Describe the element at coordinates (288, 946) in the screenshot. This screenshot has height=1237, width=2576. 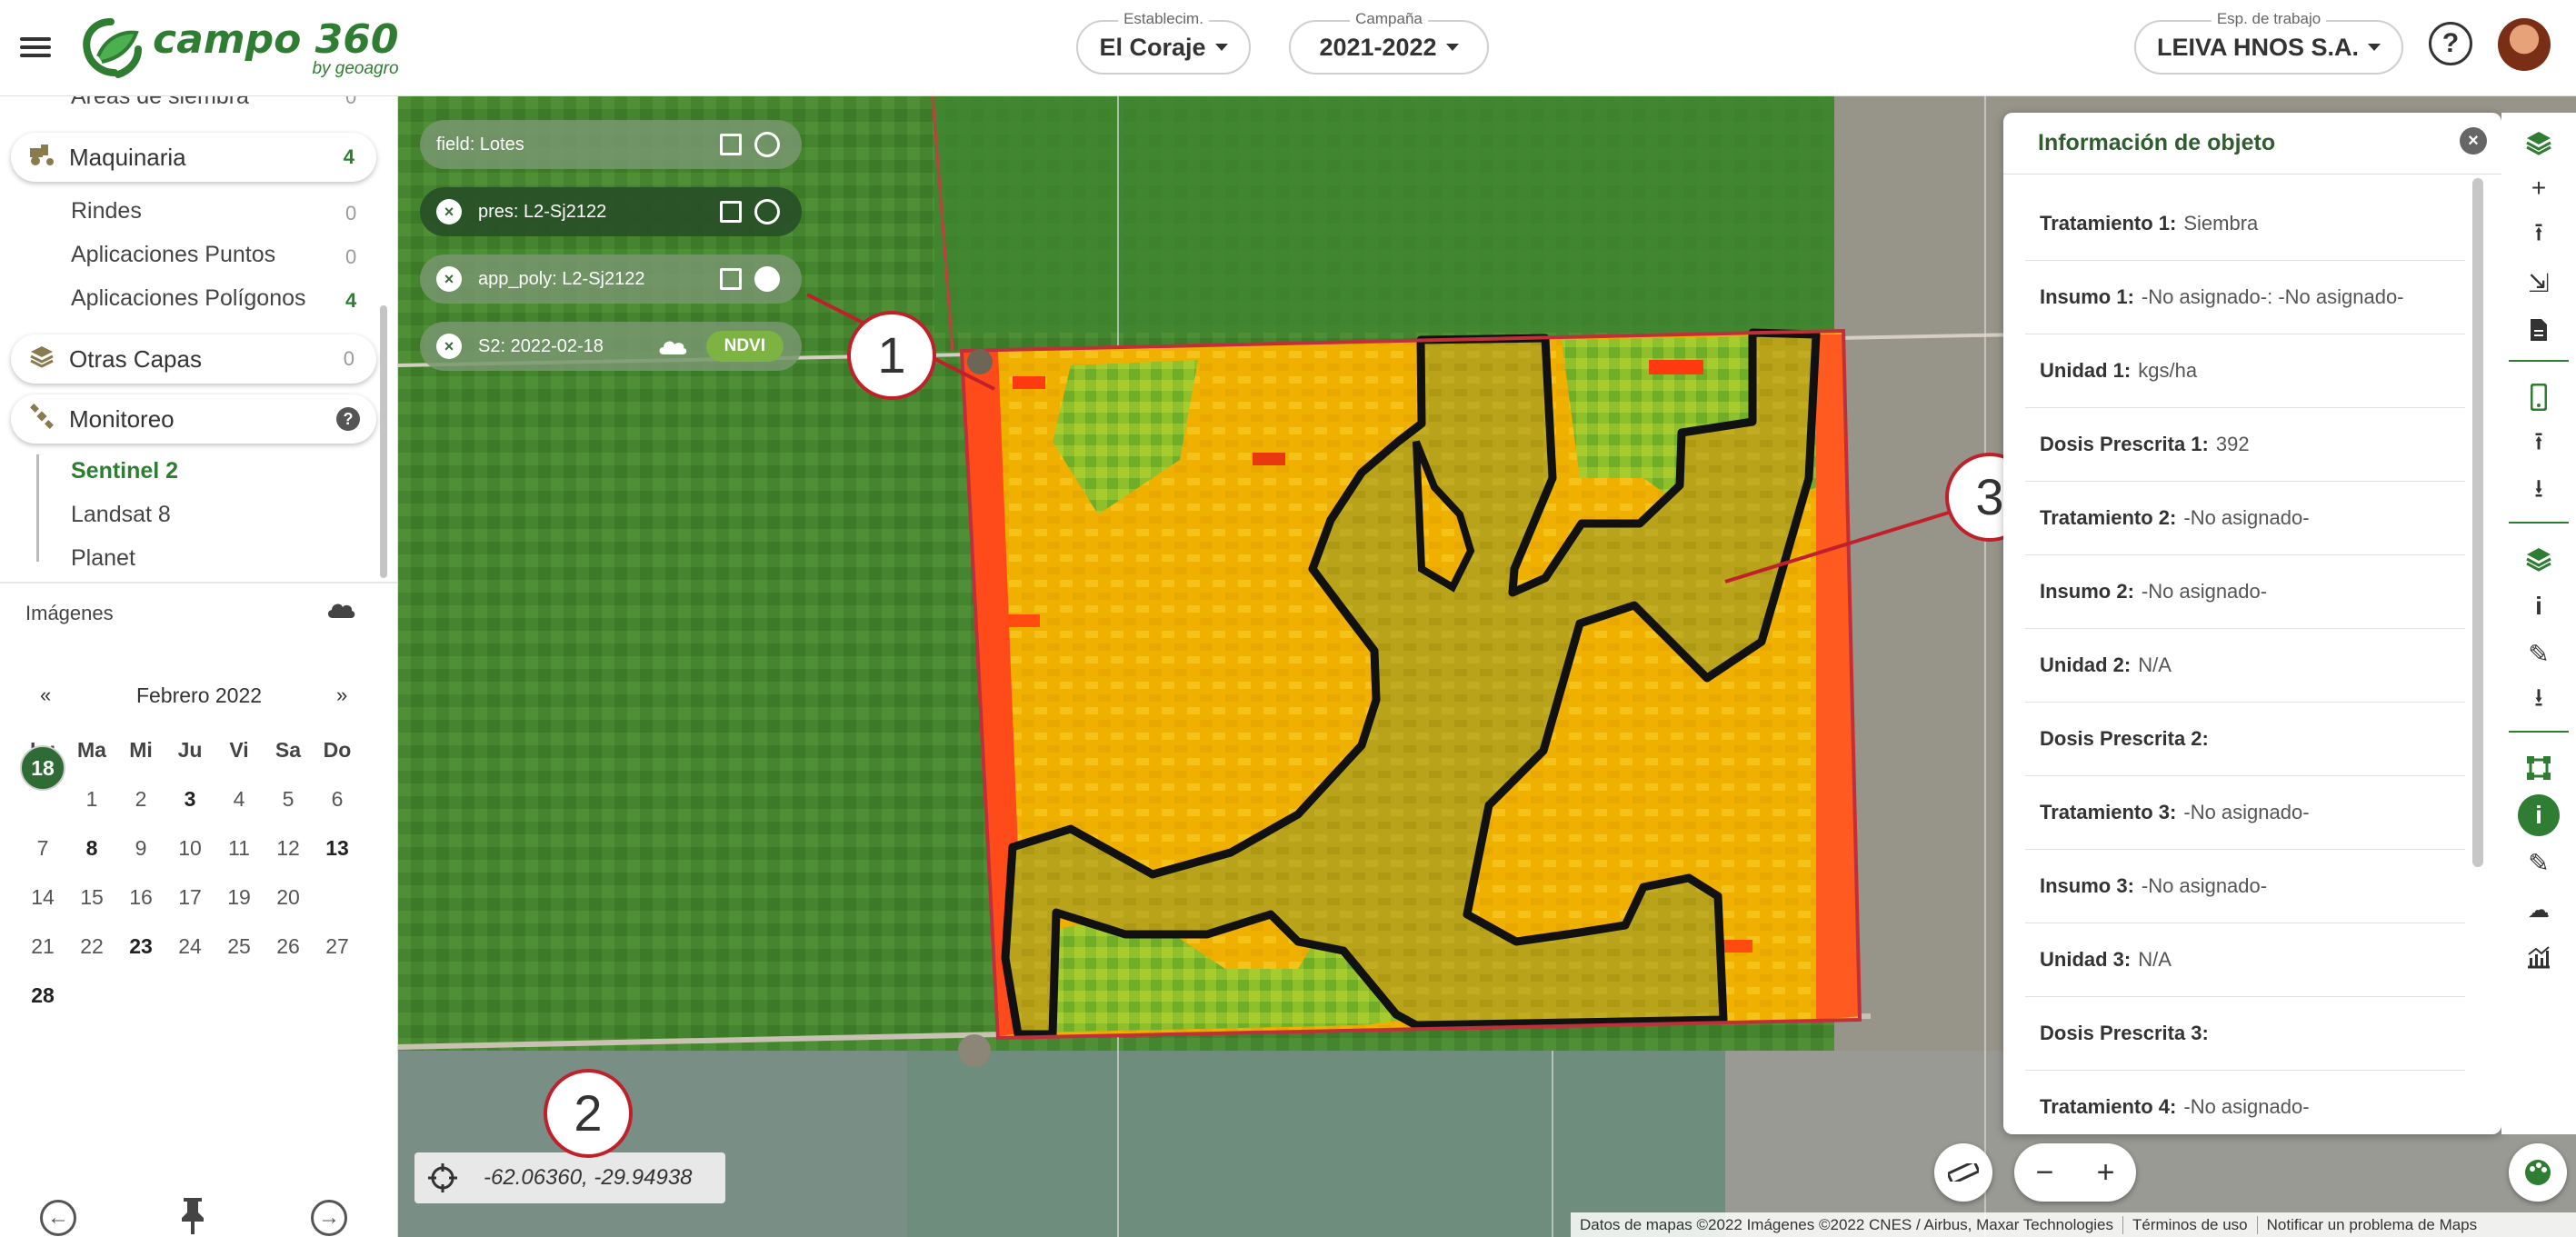
I see `calendar-day: 26` at that location.